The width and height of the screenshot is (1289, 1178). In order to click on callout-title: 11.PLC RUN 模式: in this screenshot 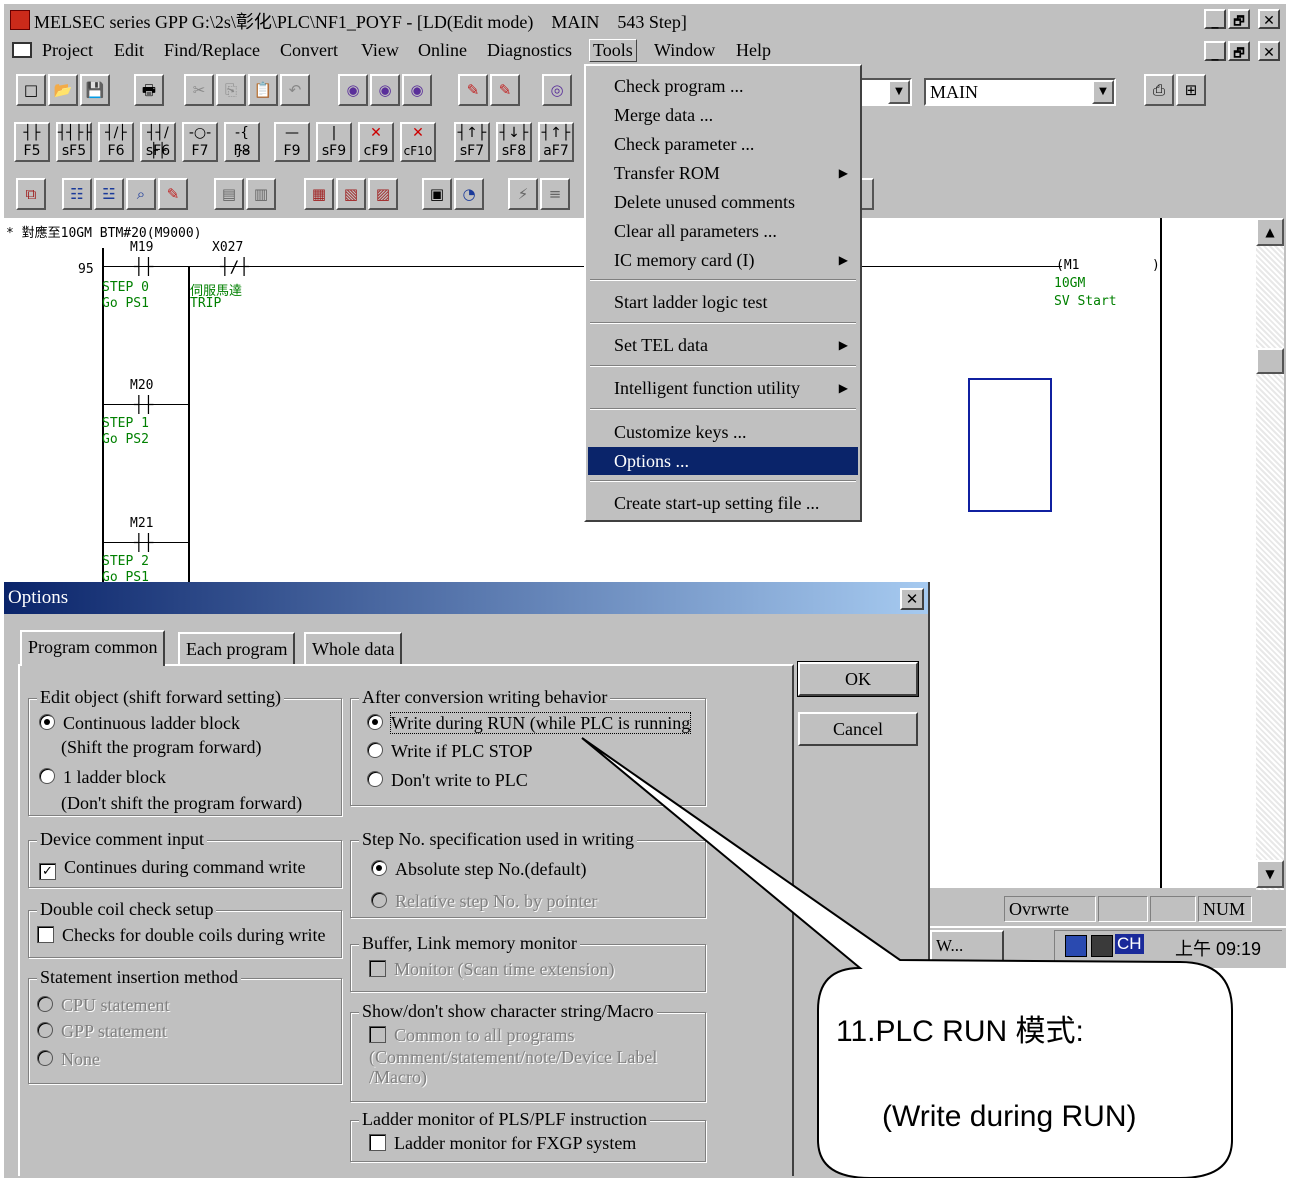, I will do `click(960, 1031)`.